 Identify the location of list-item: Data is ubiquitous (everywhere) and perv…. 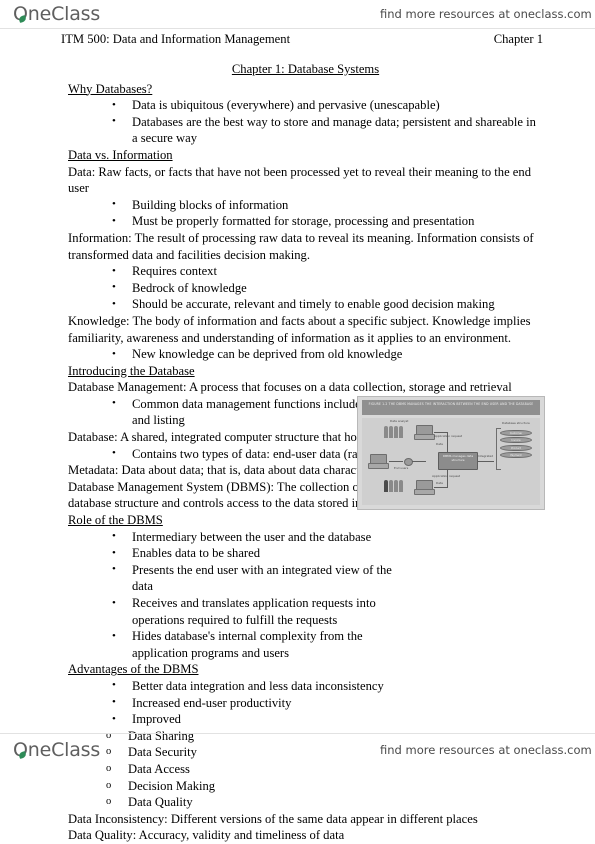
(327, 105).